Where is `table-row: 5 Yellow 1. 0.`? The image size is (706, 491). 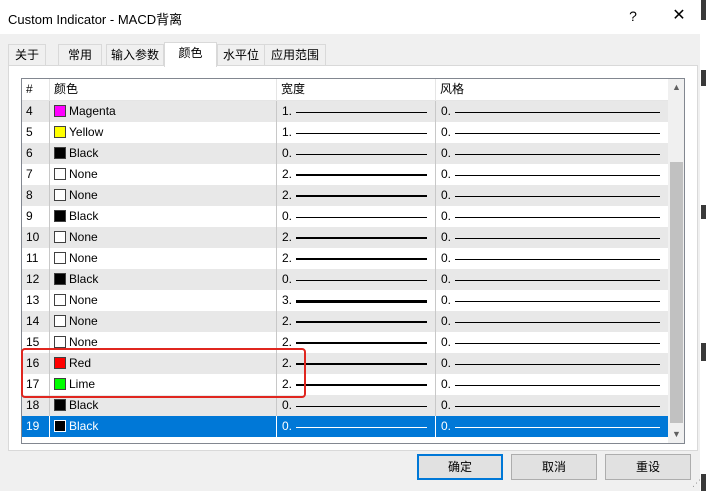 table-row: 5 Yellow 1. 0. is located at coordinates (345, 132).